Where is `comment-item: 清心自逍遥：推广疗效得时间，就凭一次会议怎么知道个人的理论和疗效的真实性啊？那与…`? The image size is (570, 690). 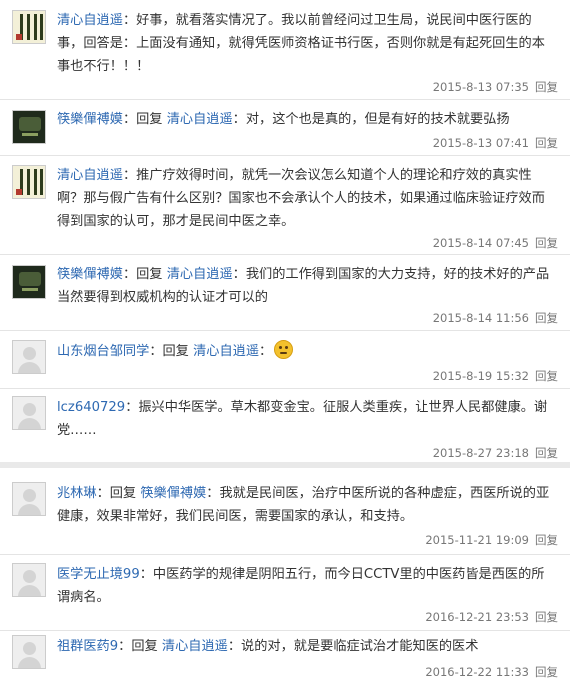
comment-item: 清心自逍遥：推广疗效得时间，就凭一次会议怎么知道个人的理论和疗效的真实性啊？那与… is located at coordinates (285, 205).